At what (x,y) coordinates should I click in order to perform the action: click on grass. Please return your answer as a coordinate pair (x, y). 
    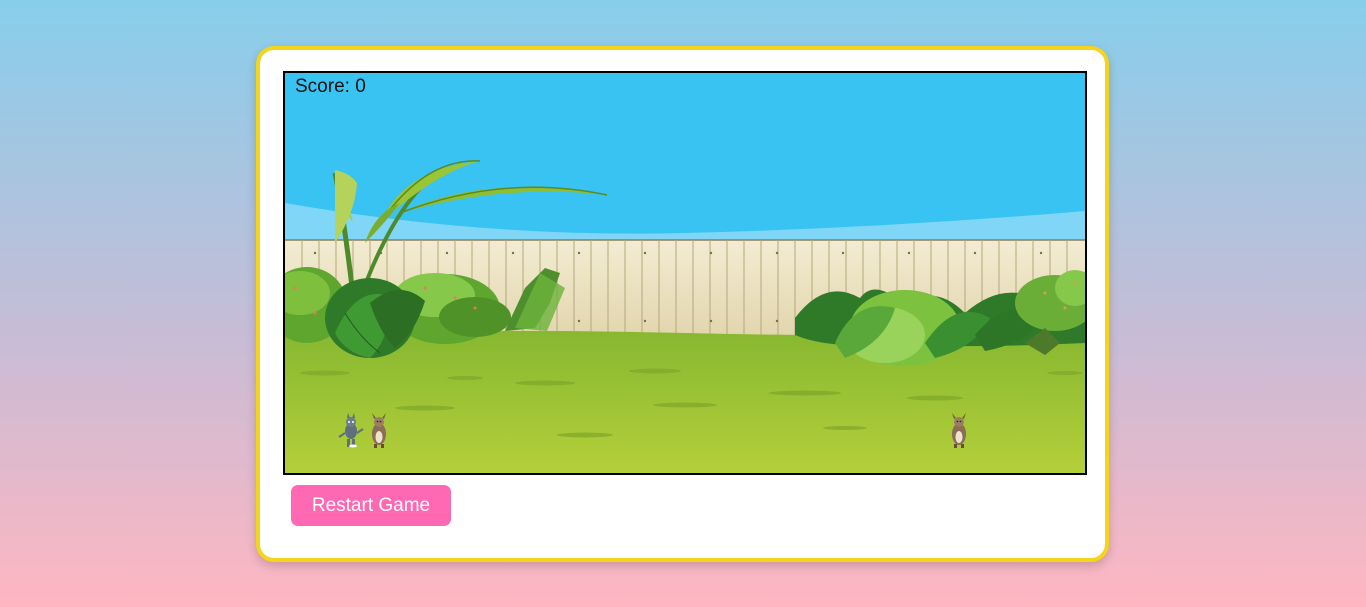
    Looking at the image, I should click on (685, 401).